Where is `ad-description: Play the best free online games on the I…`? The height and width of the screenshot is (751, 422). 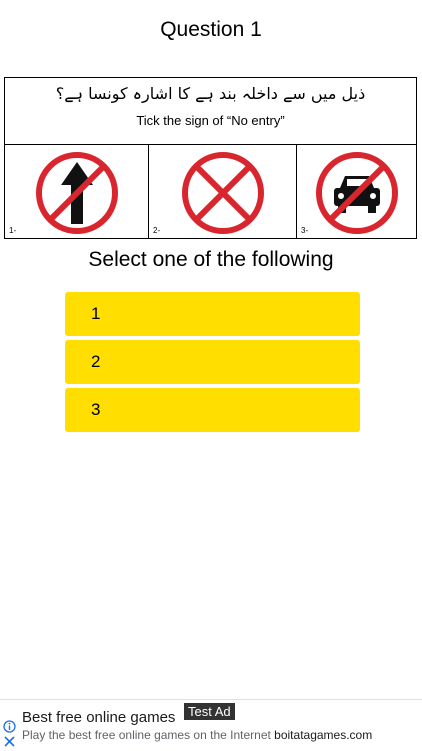
ad-description: Play the best free online games on the I… is located at coordinates (197, 735).